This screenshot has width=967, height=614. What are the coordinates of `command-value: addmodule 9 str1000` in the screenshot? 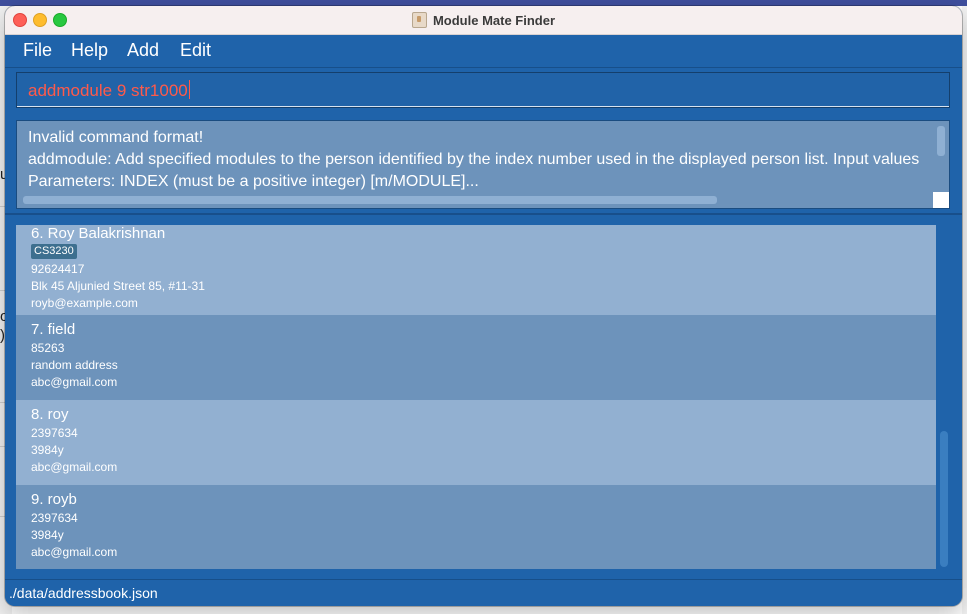 It's located at (108, 90).